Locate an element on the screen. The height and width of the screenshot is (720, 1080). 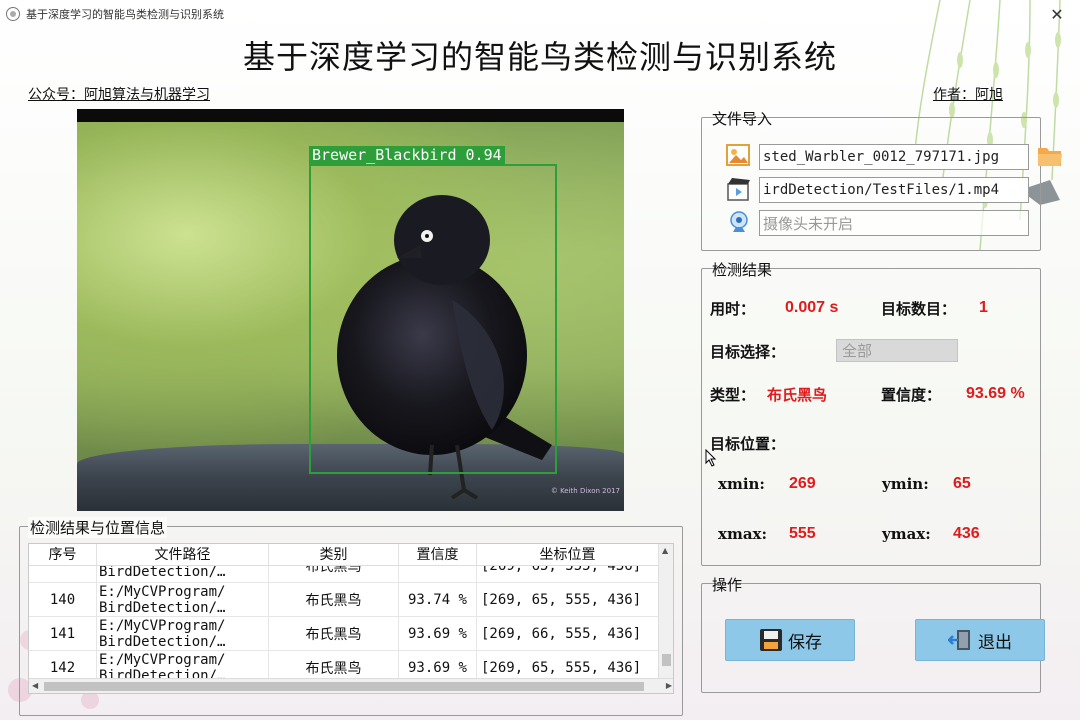
table-header: 序号 文件路径 类别 置信度 坐标位置 is located at coordinates (344, 555).